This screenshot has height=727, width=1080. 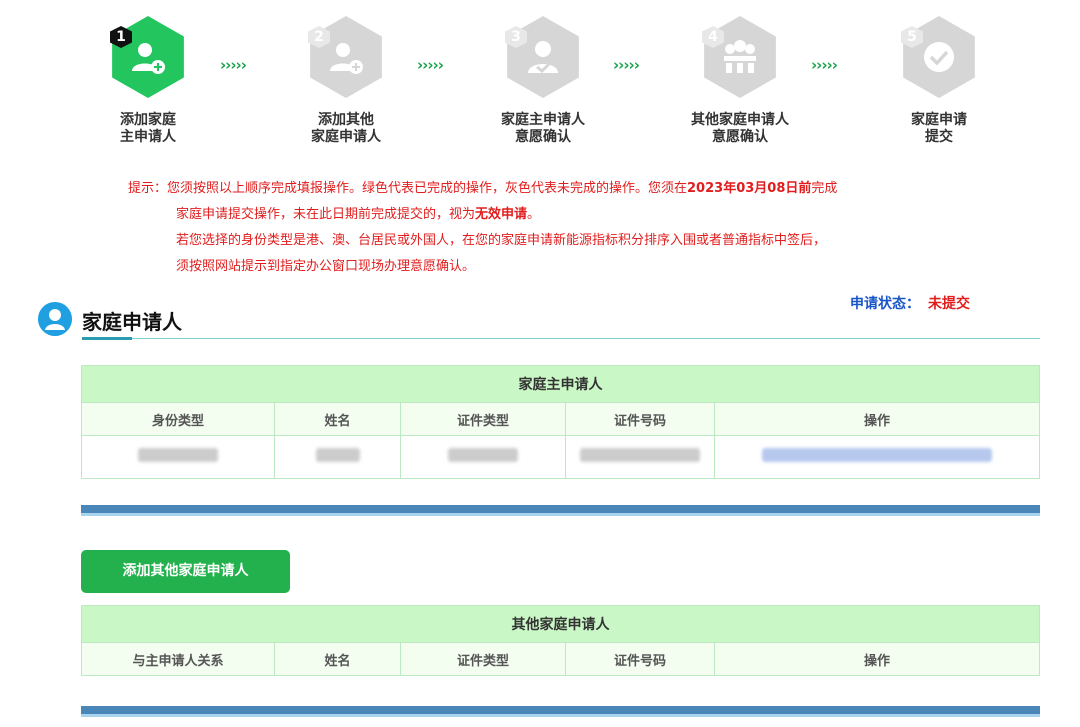 What do you see at coordinates (358, 214) in the screenshot?
I see `notice-line-2: 家庭申请提交操作，未在此日期前完成提交的，视为无效申请。` at bounding box center [358, 214].